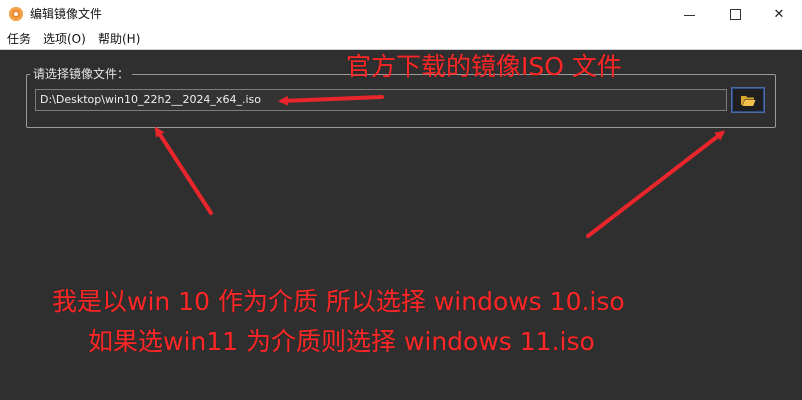 The height and width of the screenshot is (400, 802). I want to click on annotation-official-iso: 官方下载的镜像ISO 文件, so click(484, 66).